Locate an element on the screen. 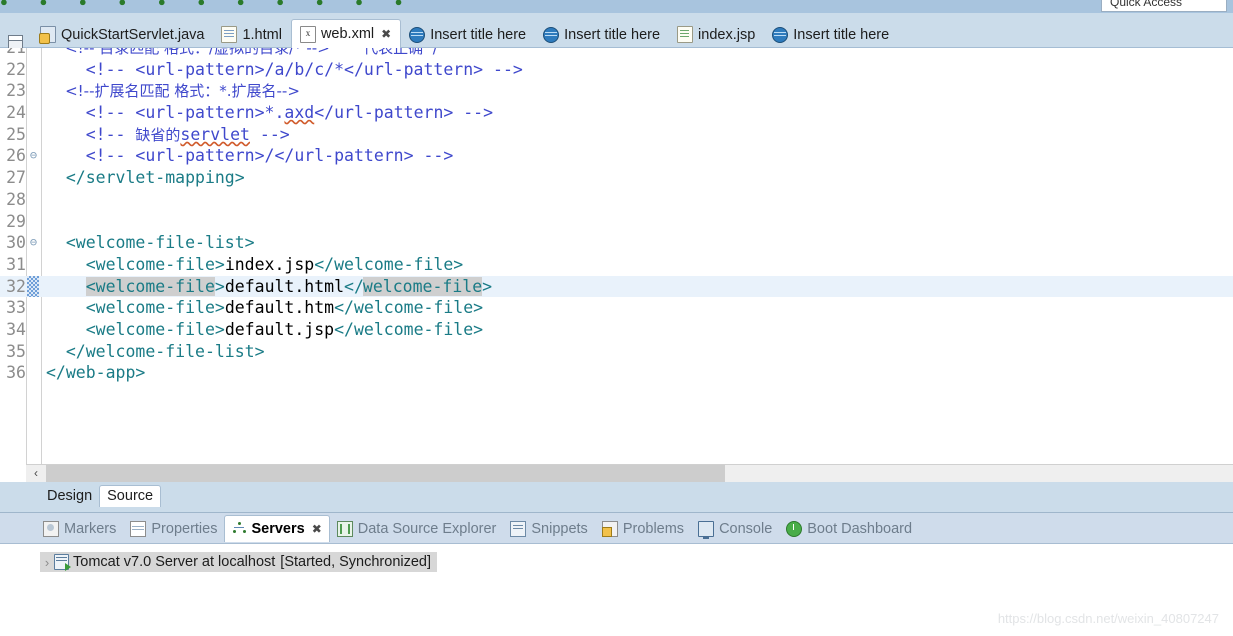  editor-tab-1-html: 1.html is located at coordinates (252, 34).